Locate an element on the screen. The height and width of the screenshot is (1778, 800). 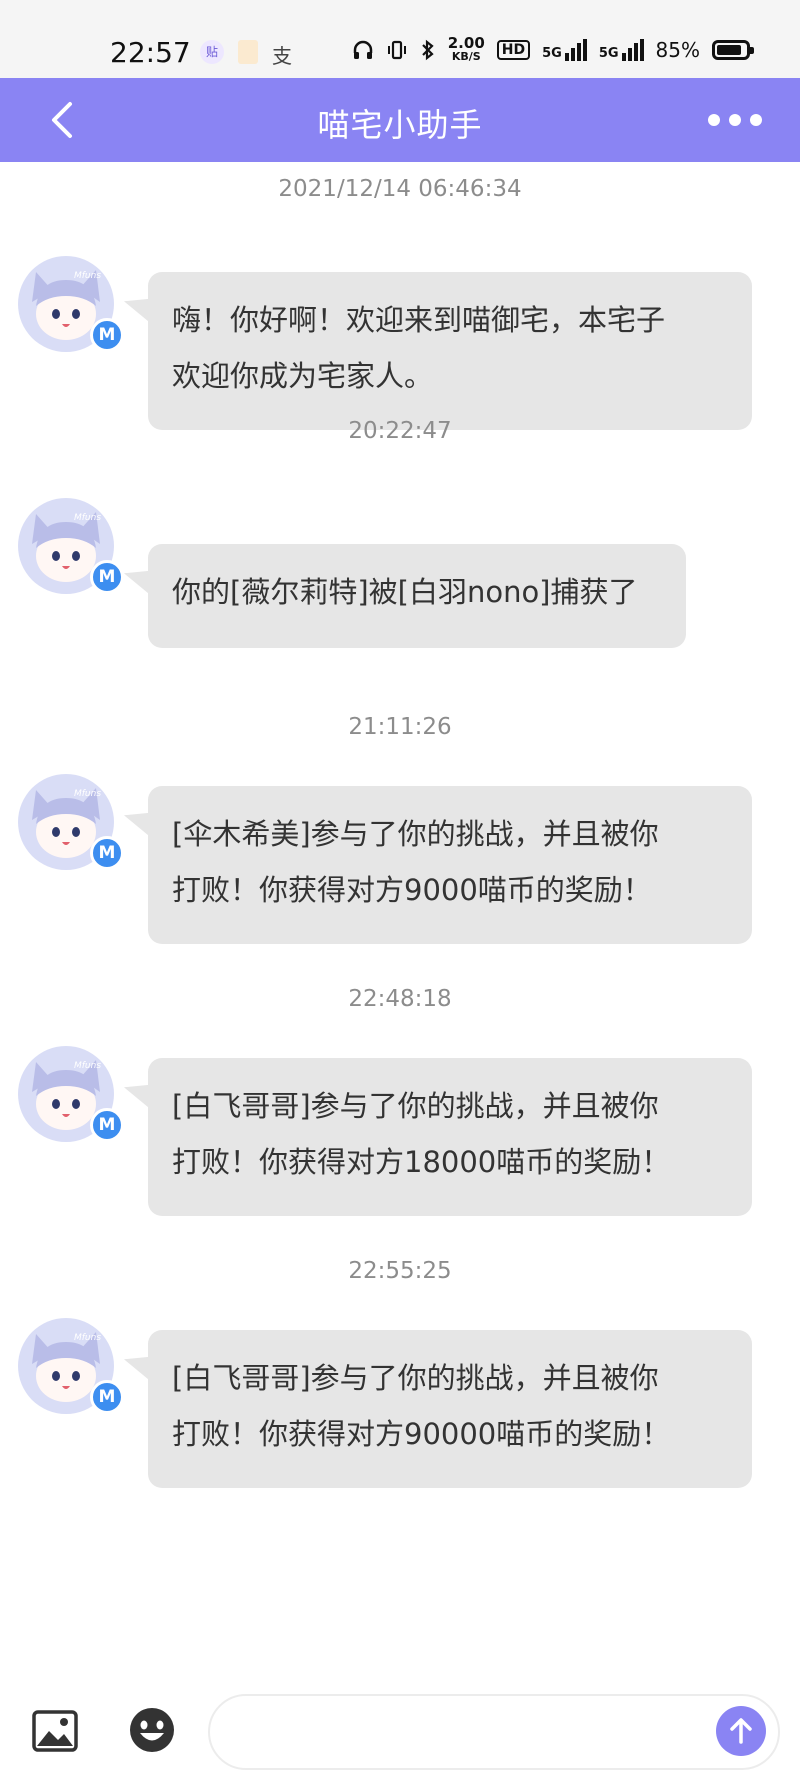
sim1-label: 5G is located at coordinates (552, 53).